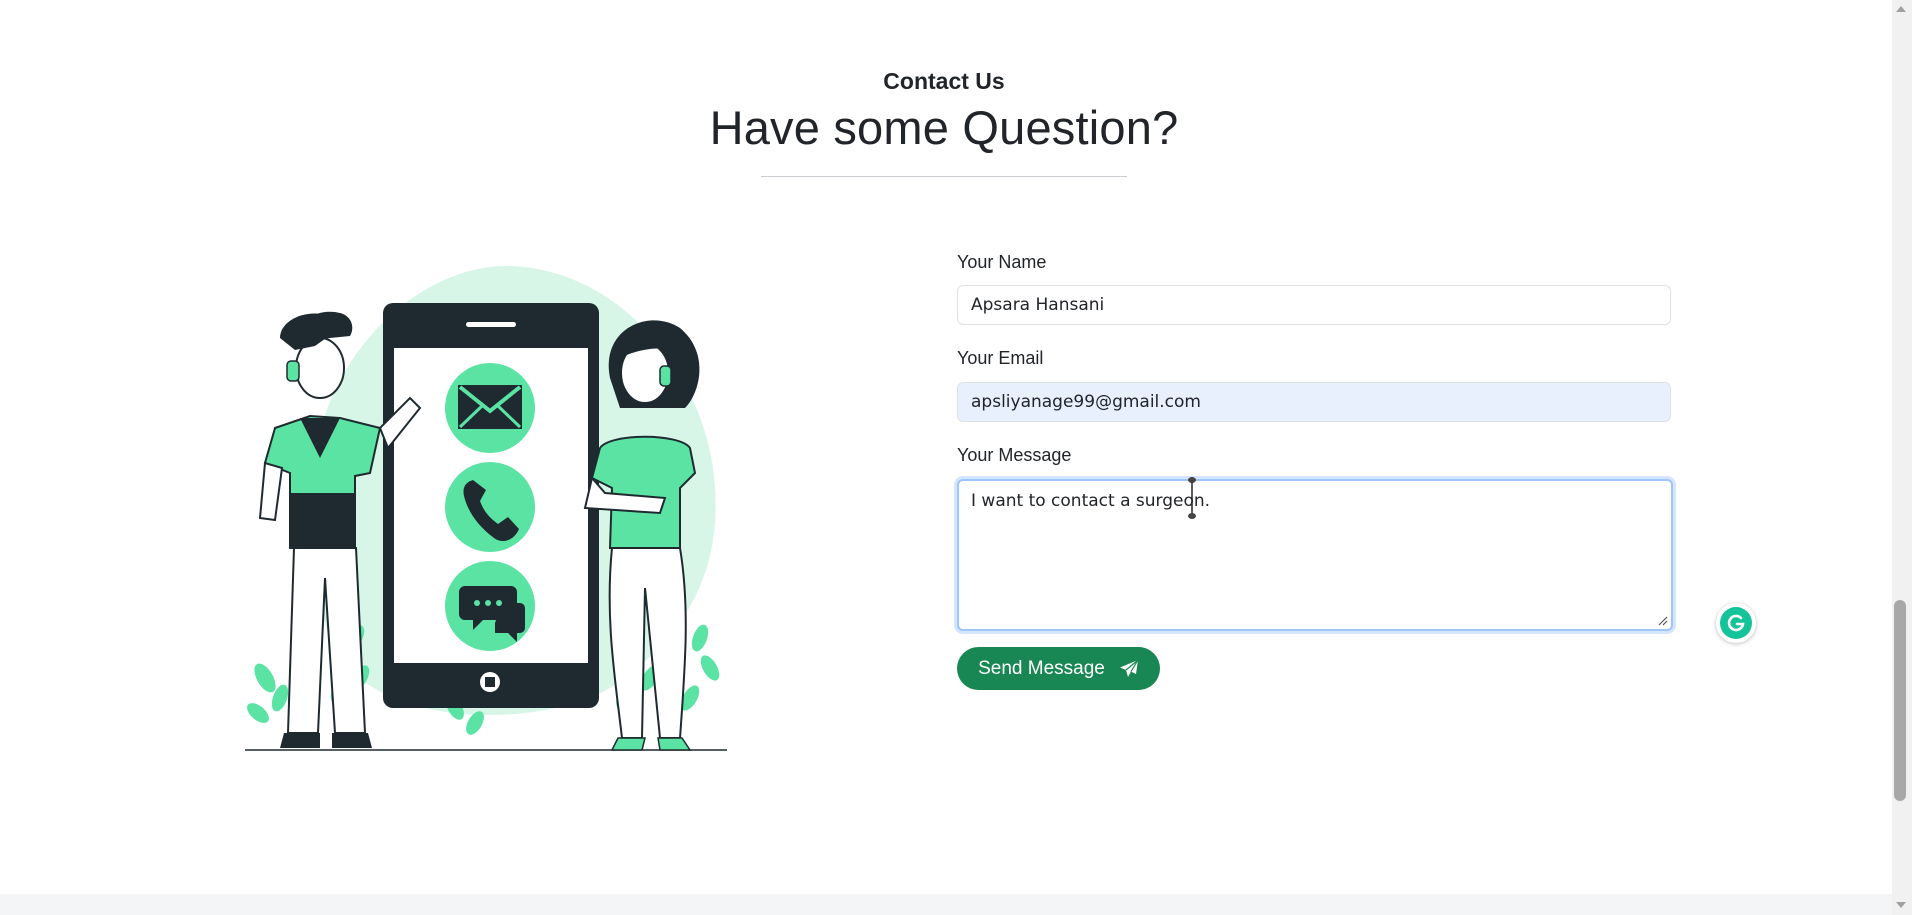 This screenshot has height=915, width=1912. What do you see at coordinates (1901, 905) in the screenshot?
I see `scroll-down-icon` at bounding box center [1901, 905].